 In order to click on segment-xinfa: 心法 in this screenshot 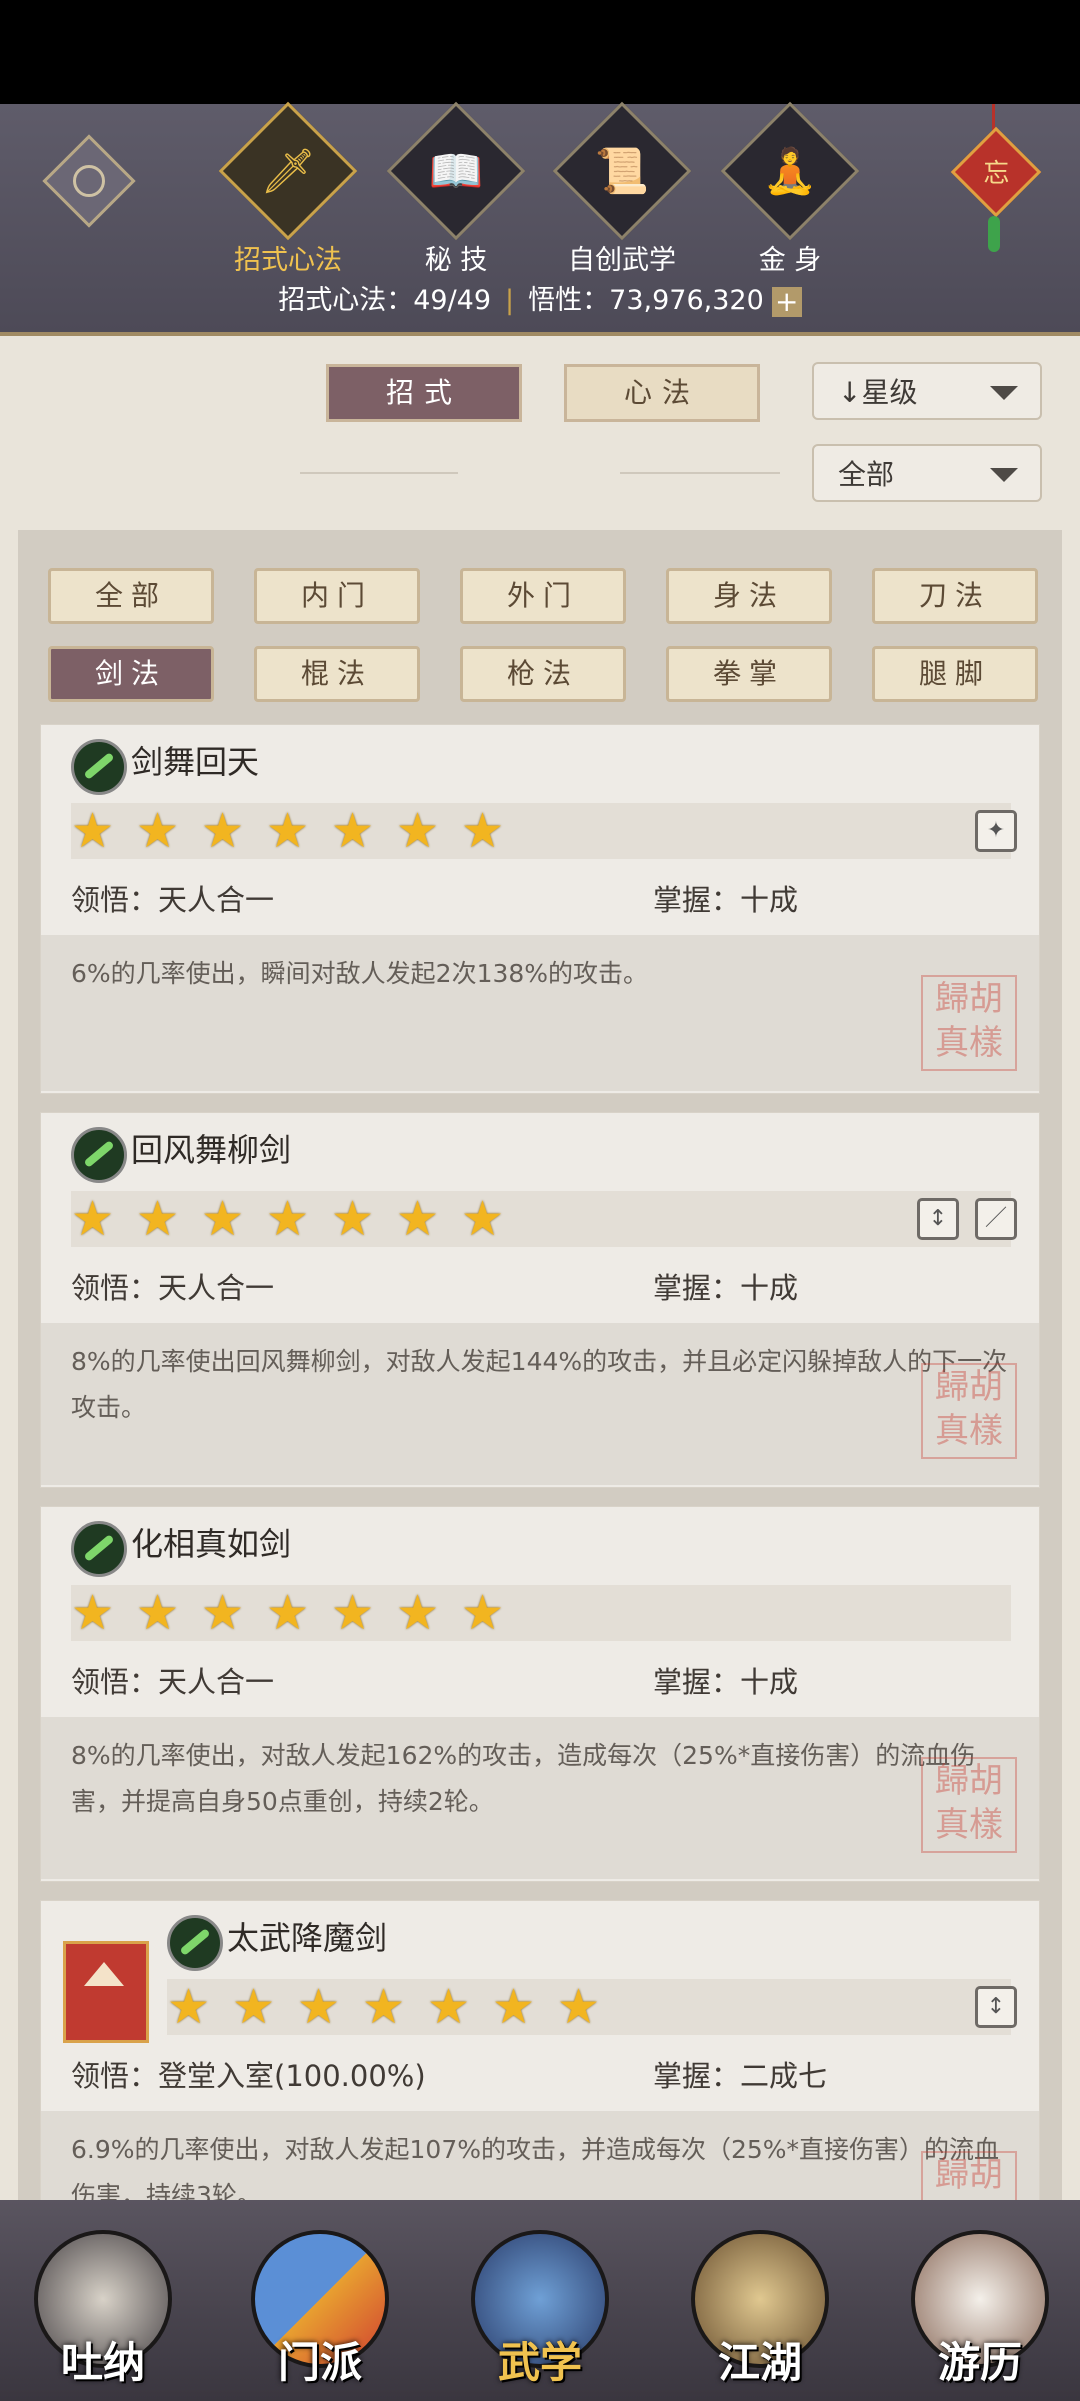, I will do `click(662, 393)`.